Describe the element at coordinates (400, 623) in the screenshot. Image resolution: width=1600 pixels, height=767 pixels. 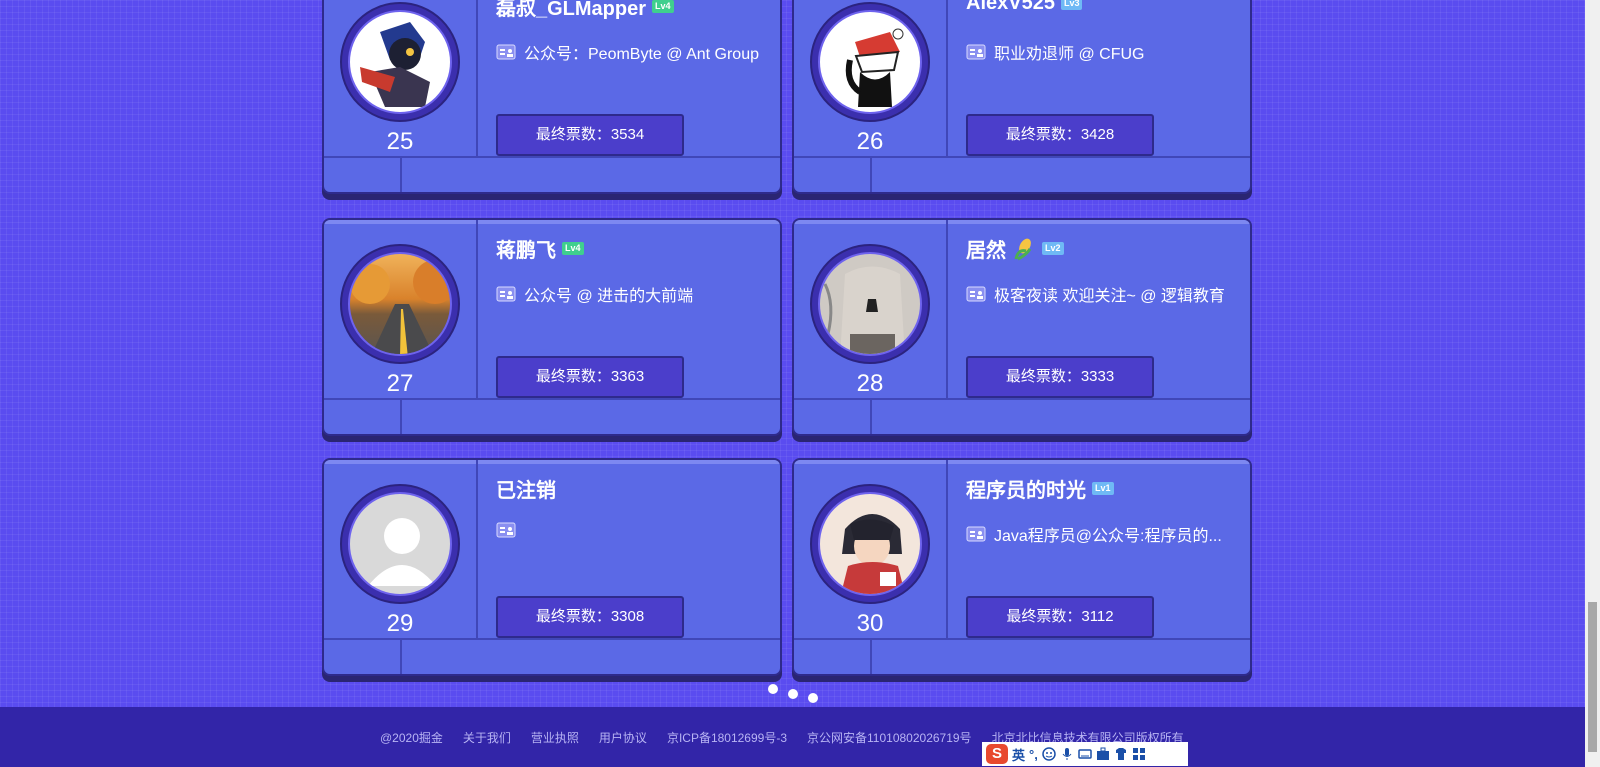
I see `rank-number: 29` at that location.